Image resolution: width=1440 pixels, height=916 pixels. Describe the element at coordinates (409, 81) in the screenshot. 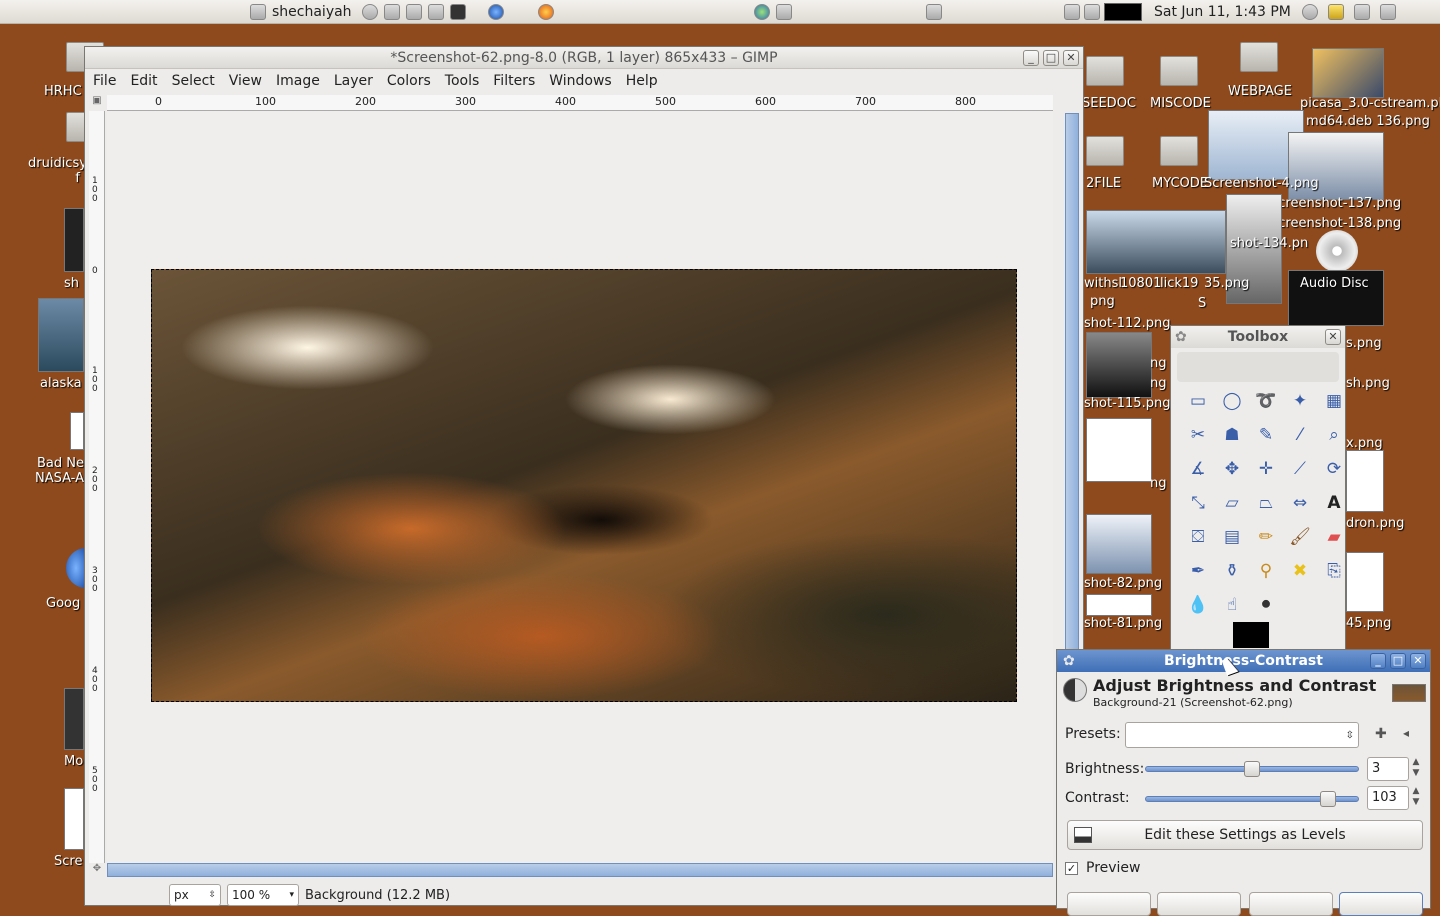

I see `menu-colors: Colors` at that location.